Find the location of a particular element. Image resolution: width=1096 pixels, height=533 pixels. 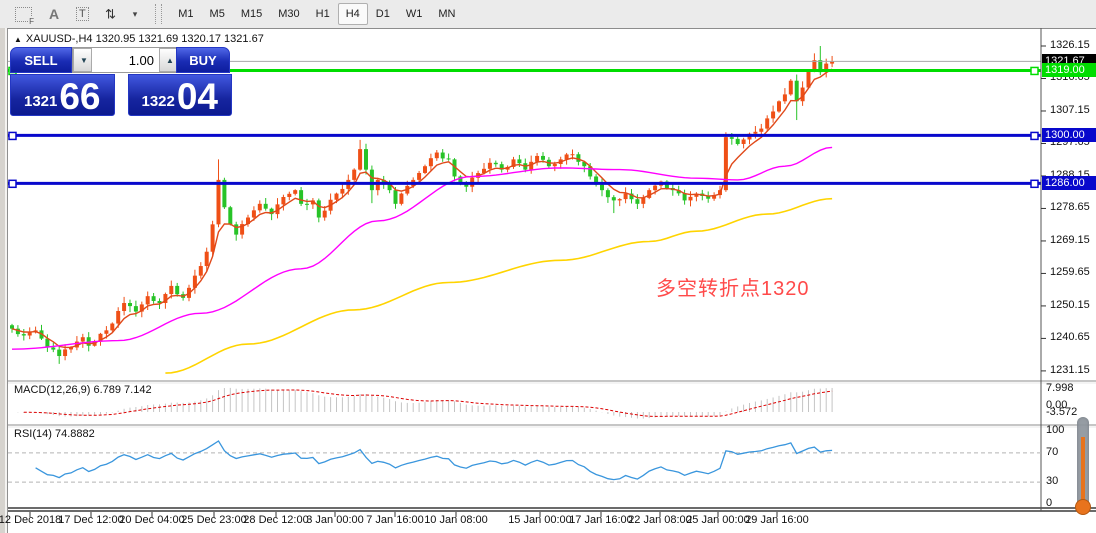

thermometer-widget is located at coordinates (1083, 467).